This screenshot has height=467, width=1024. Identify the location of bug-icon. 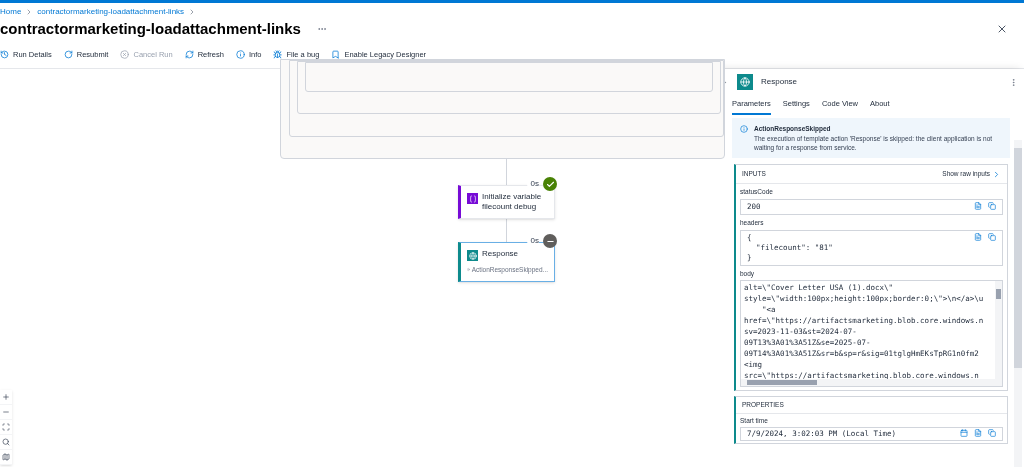
(278, 54).